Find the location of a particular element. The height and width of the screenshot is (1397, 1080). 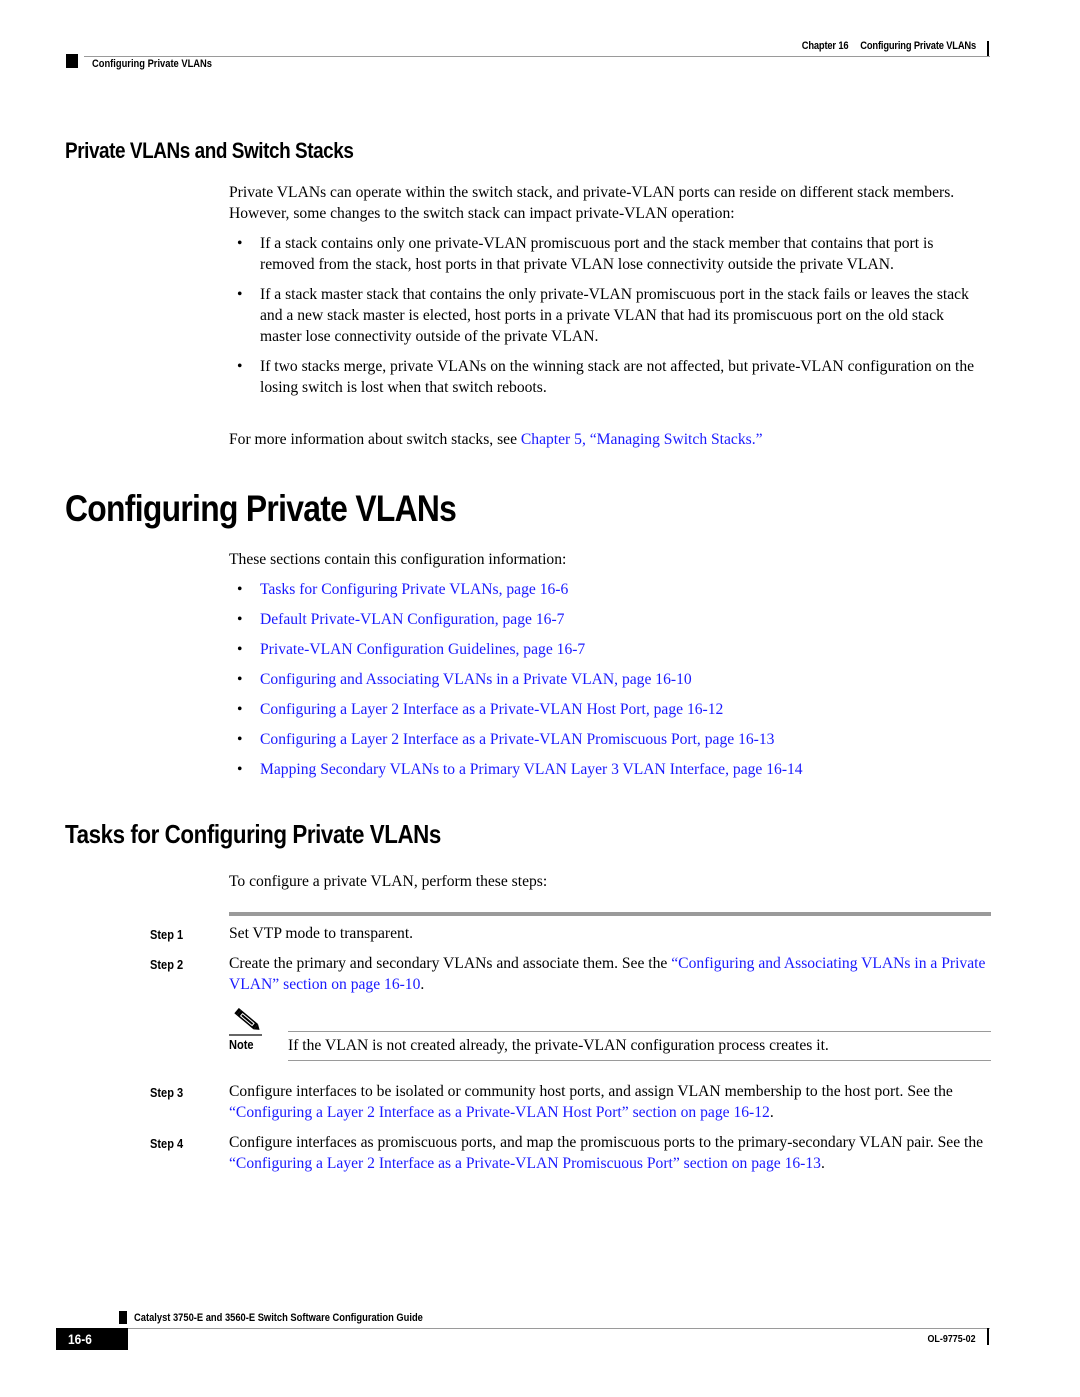

note-rule-left is located at coordinates (245, 1035).